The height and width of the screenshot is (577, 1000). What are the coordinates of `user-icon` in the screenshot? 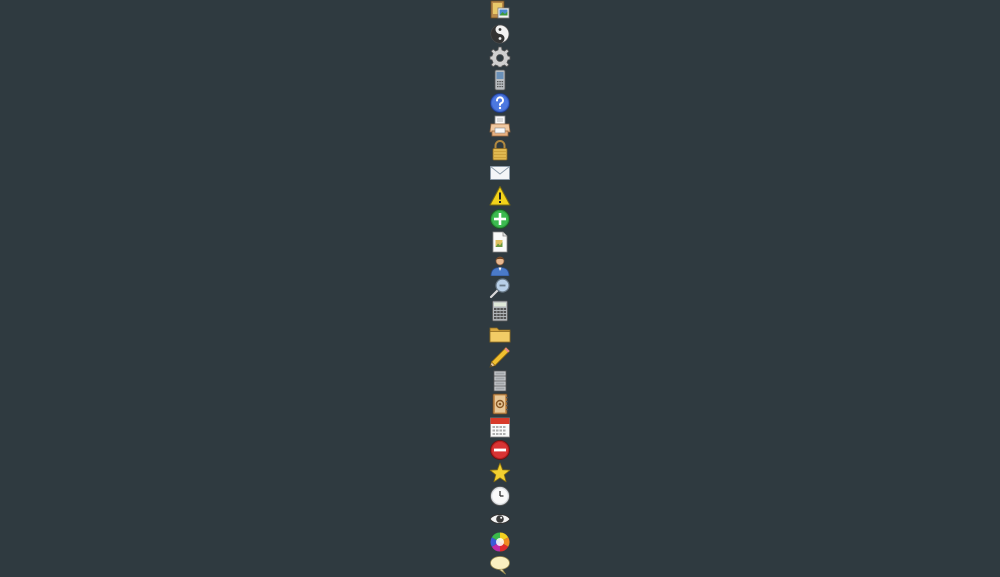 It's located at (500, 265).